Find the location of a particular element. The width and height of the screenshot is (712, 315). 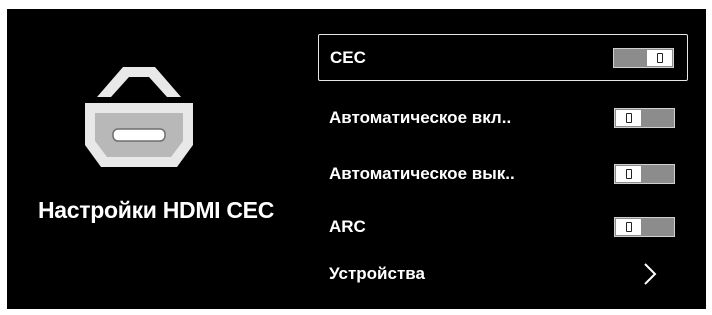

menu-item-auto-power-off: Автоматическое вык.. is located at coordinates (503, 173).